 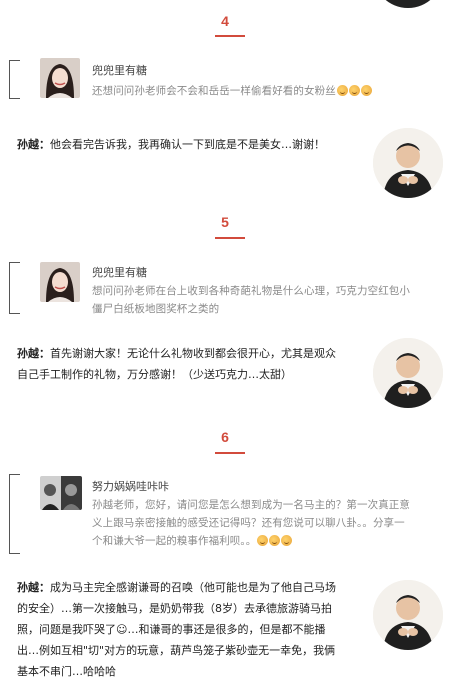 What do you see at coordinates (171, 144) in the screenshot?
I see `answer-text: 孙越：他会看完告诉我，我再确认一下到底是不是美女…谢谢！` at bounding box center [171, 144].